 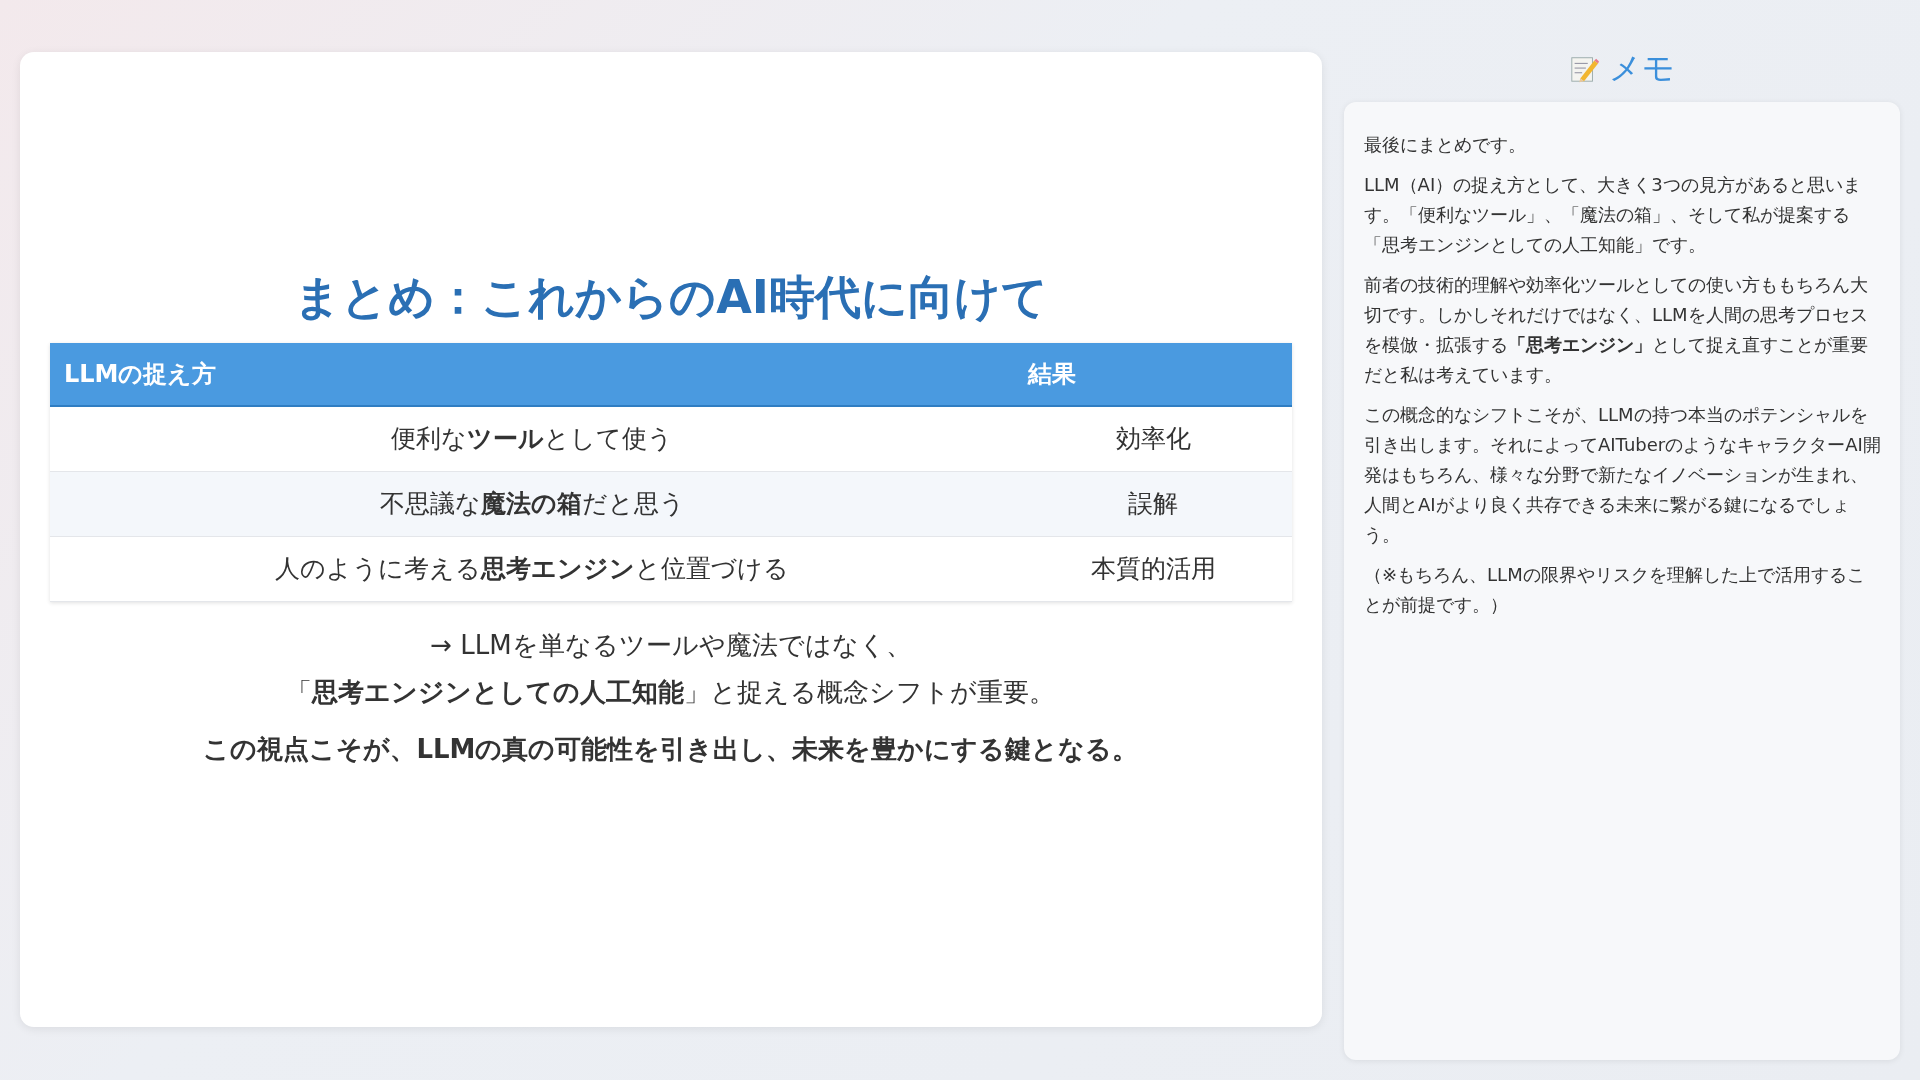 What do you see at coordinates (1615, 590) in the screenshot?
I see `notes-paragraph: （※もちろん、LLMの限界やリスクを理解した上で活用することが前提です。）` at bounding box center [1615, 590].